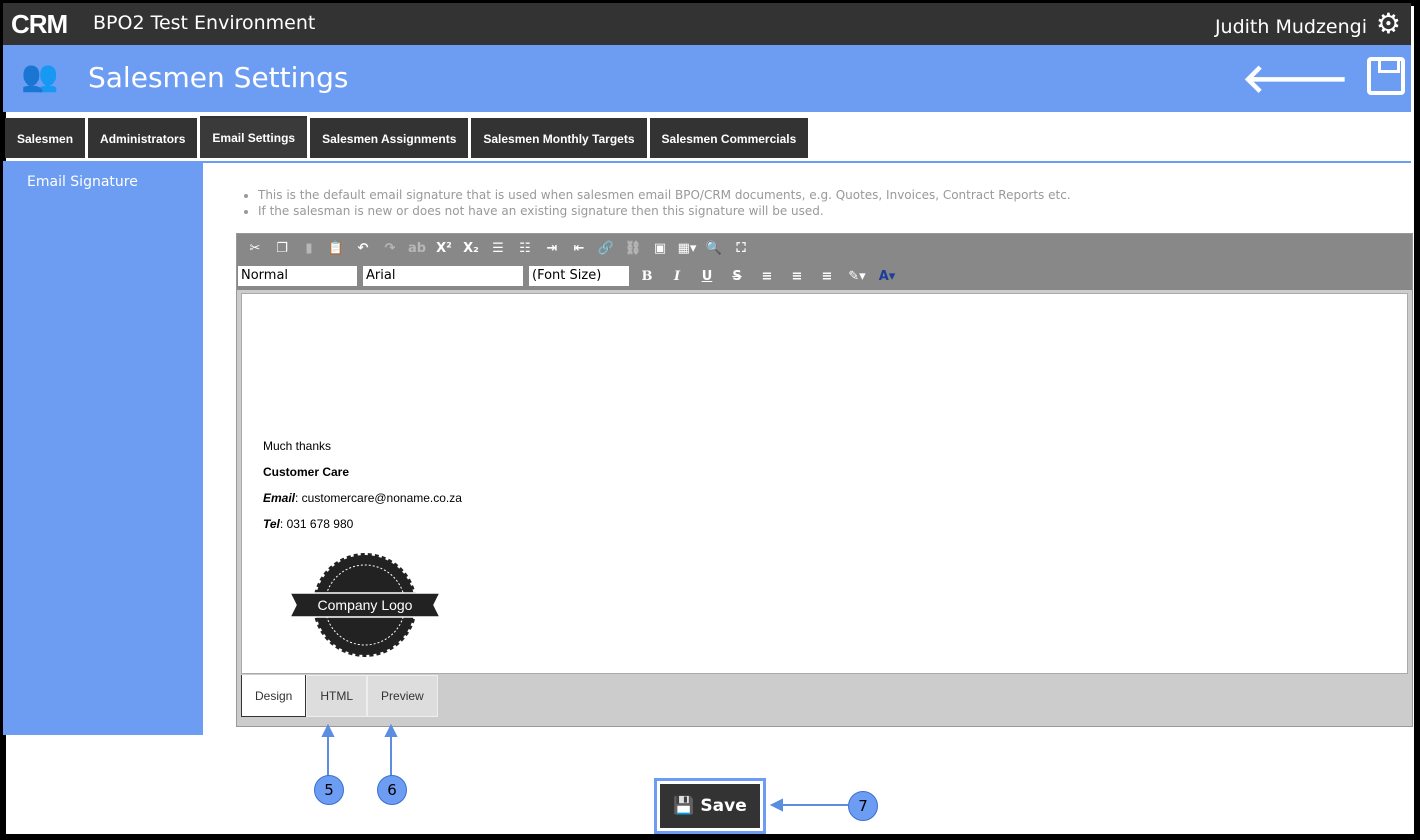  Describe the element at coordinates (392, 790) in the screenshot. I see `annotation-marker: 6` at that location.